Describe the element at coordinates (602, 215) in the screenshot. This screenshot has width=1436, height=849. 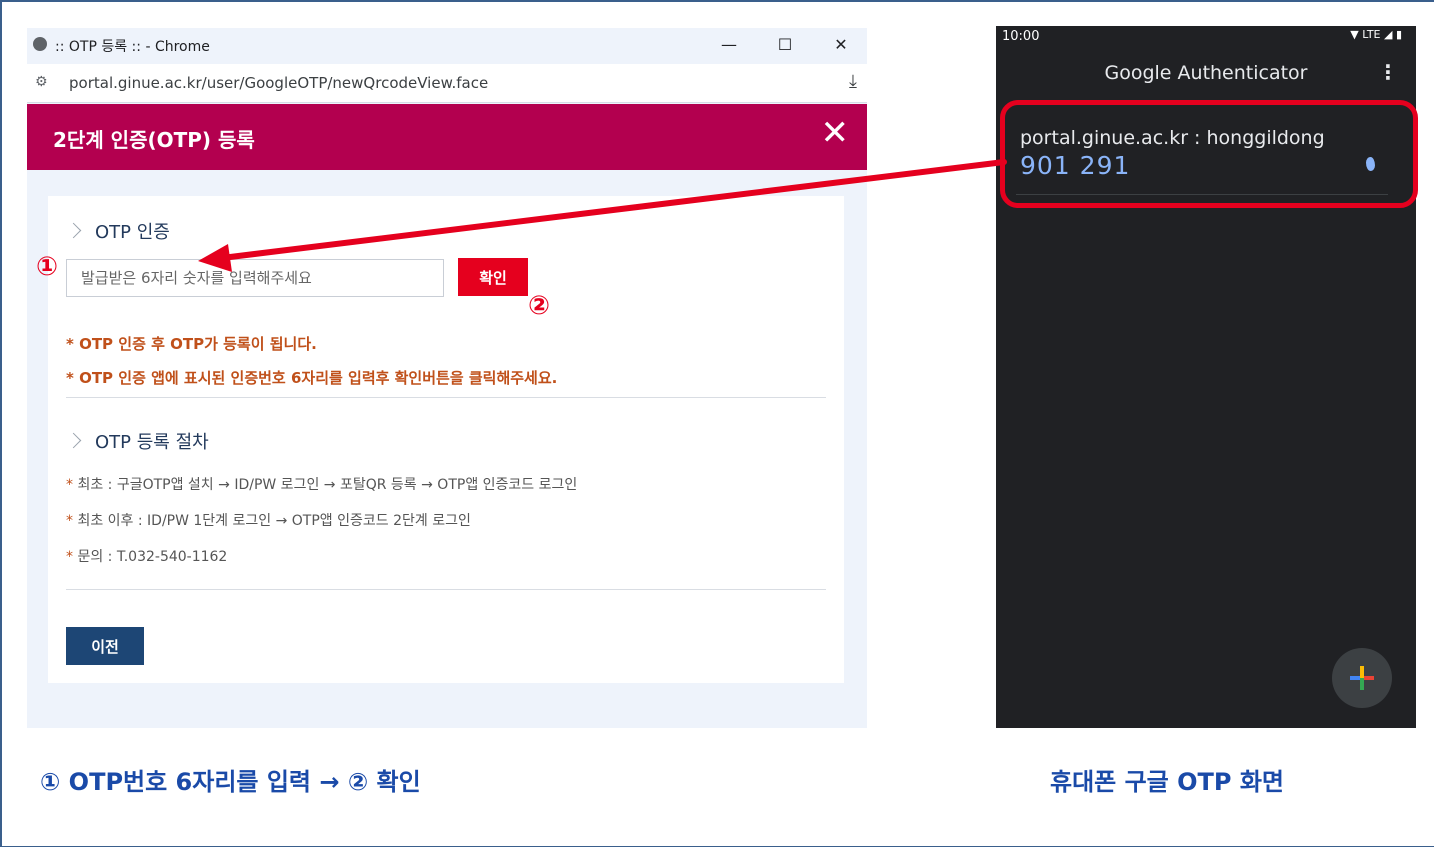
I see `annotation-arrow` at that location.